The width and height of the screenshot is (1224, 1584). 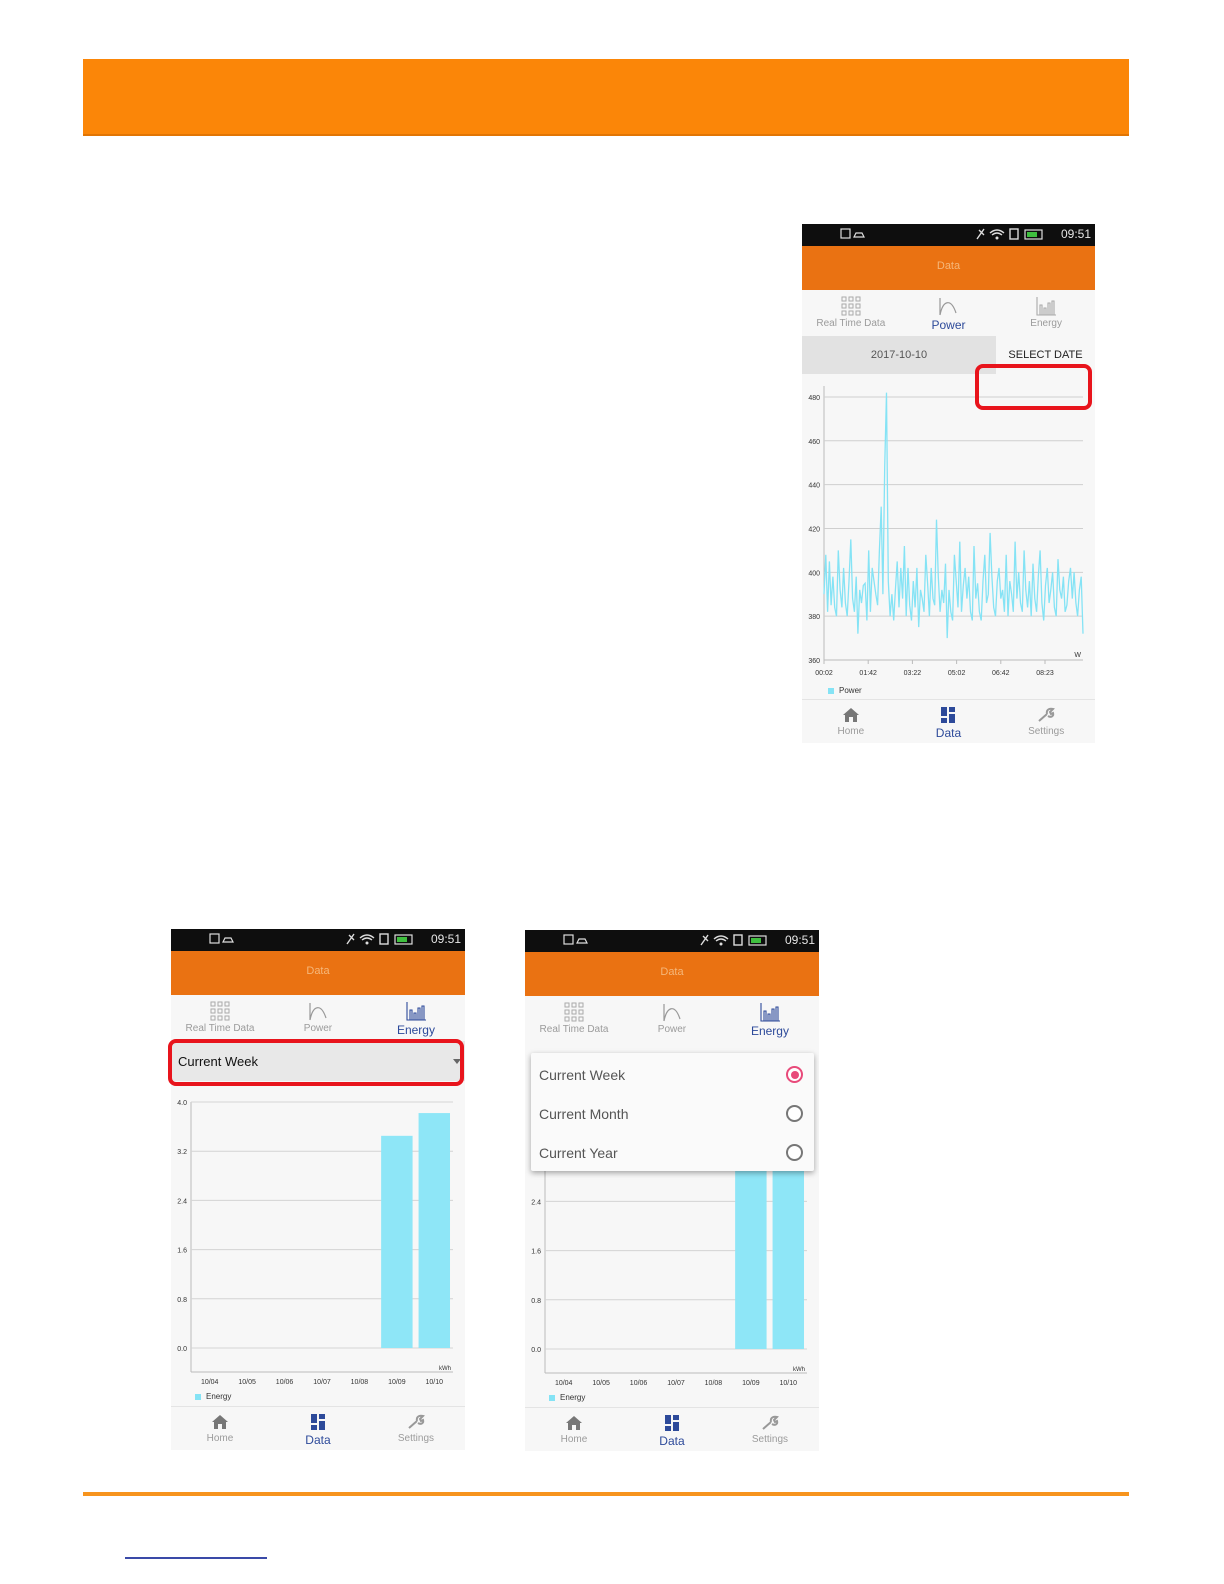 What do you see at coordinates (606, 1494) in the screenshot?
I see `footer-rule` at bounding box center [606, 1494].